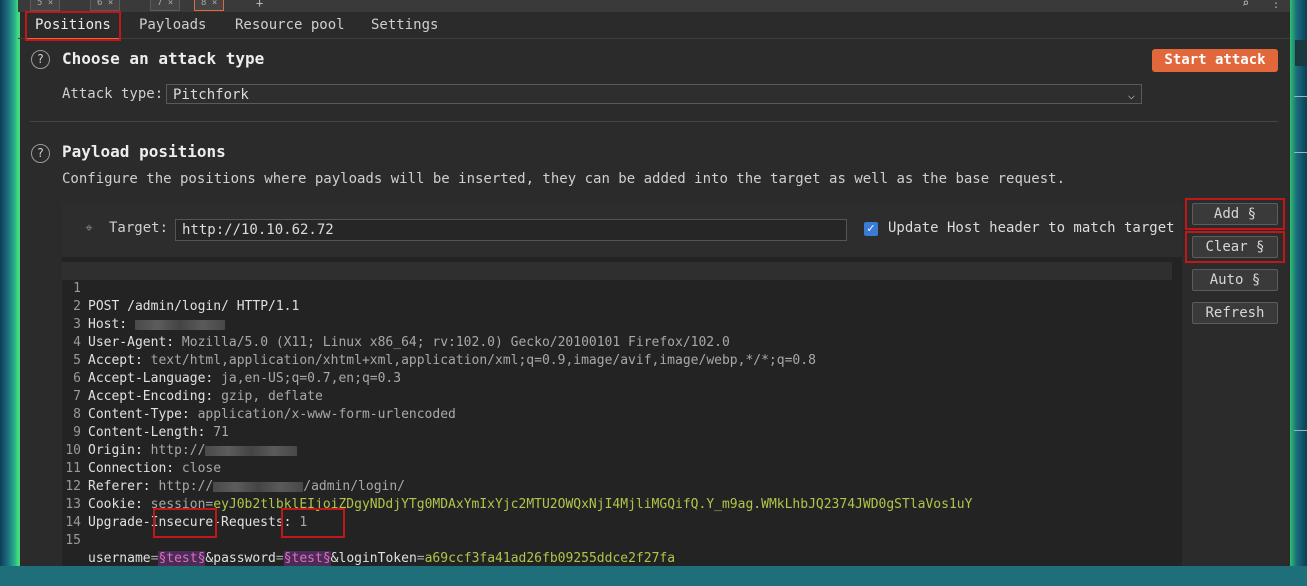 The image size is (1307, 586). Describe the element at coordinates (1235, 280) in the screenshot. I see `auto-markers-button: Auto §` at that location.